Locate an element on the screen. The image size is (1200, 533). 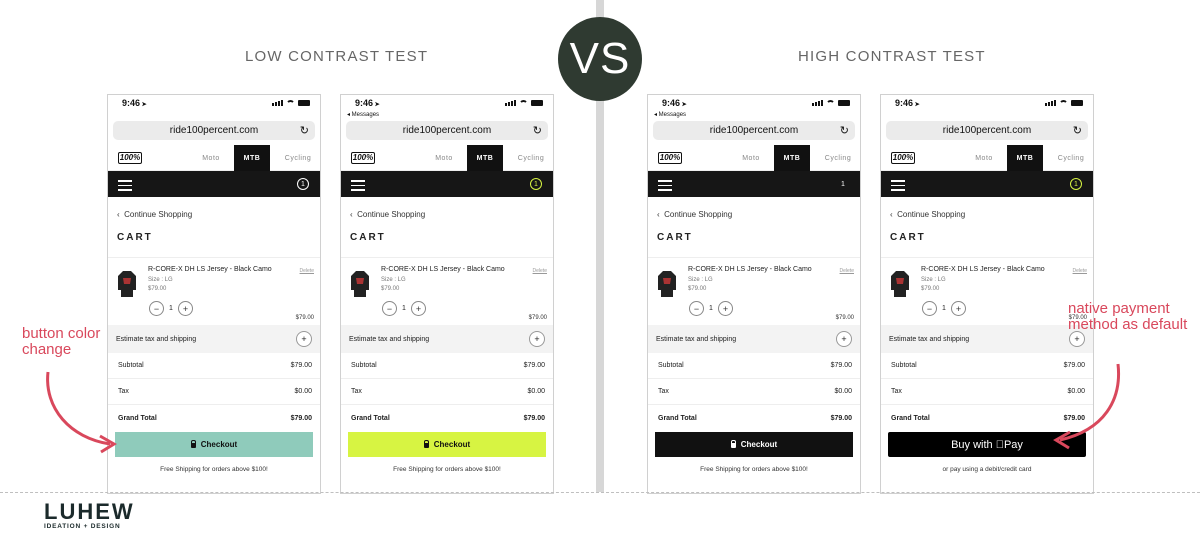
cart-title: CART is located at coordinates (675, 237).